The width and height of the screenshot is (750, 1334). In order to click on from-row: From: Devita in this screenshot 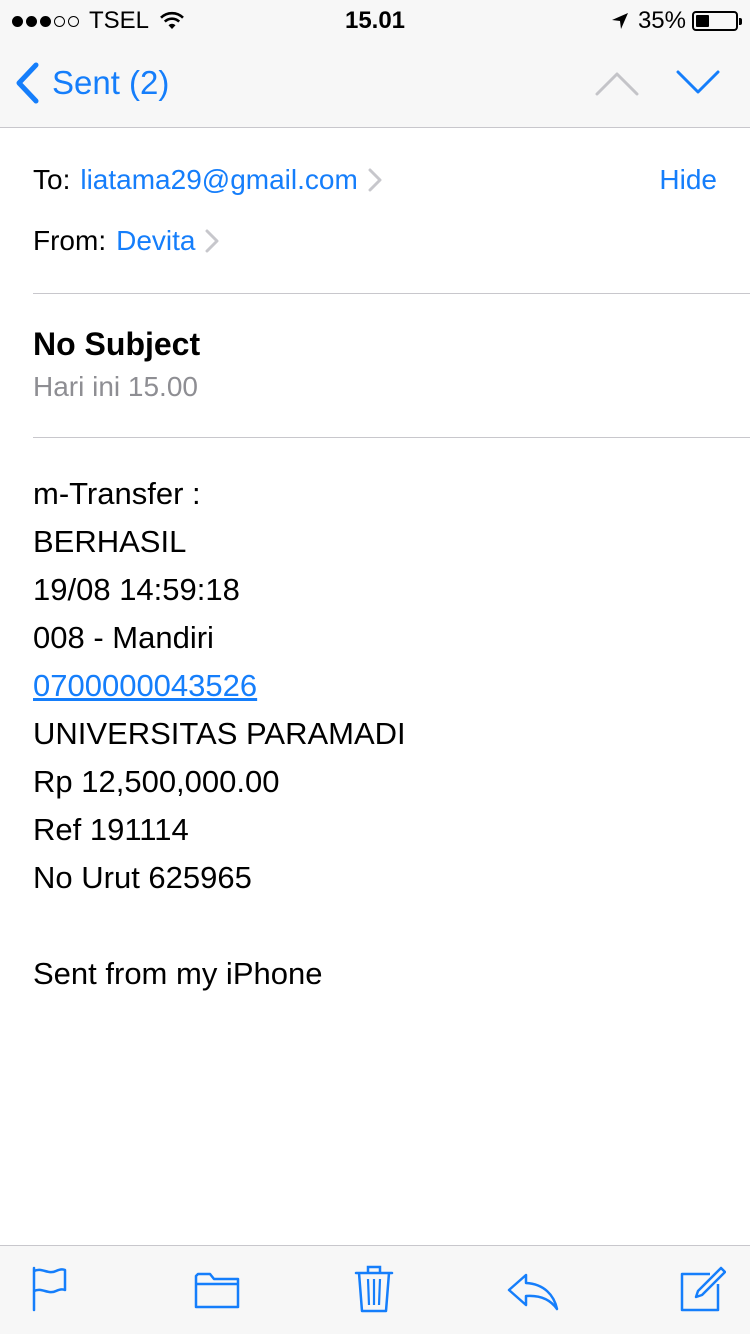, I will do `click(126, 241)`.